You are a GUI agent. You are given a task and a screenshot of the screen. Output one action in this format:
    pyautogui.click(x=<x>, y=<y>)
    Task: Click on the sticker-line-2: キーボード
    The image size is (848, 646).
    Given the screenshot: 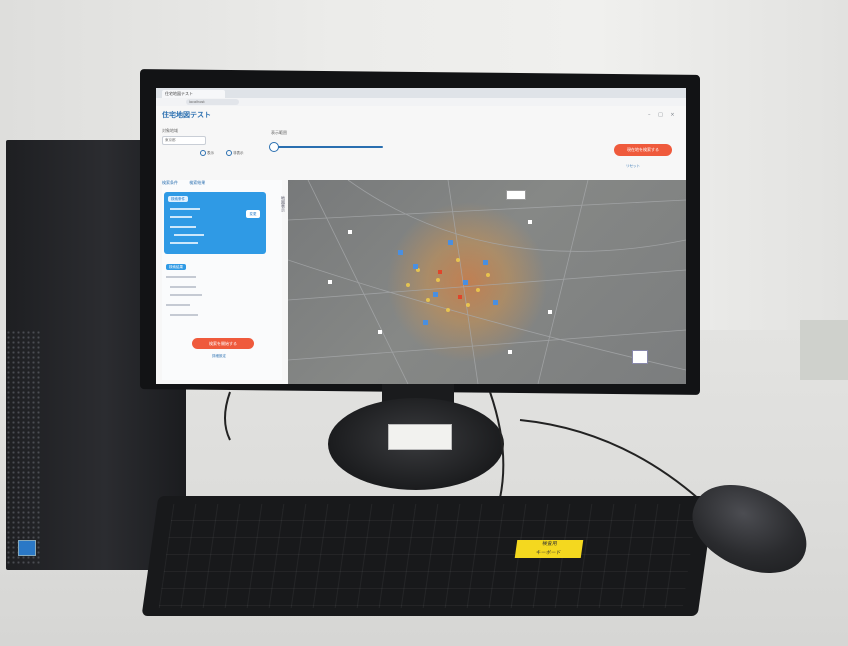 What is the action you would take?
    pyautogui.click(x=548, y=553)
    